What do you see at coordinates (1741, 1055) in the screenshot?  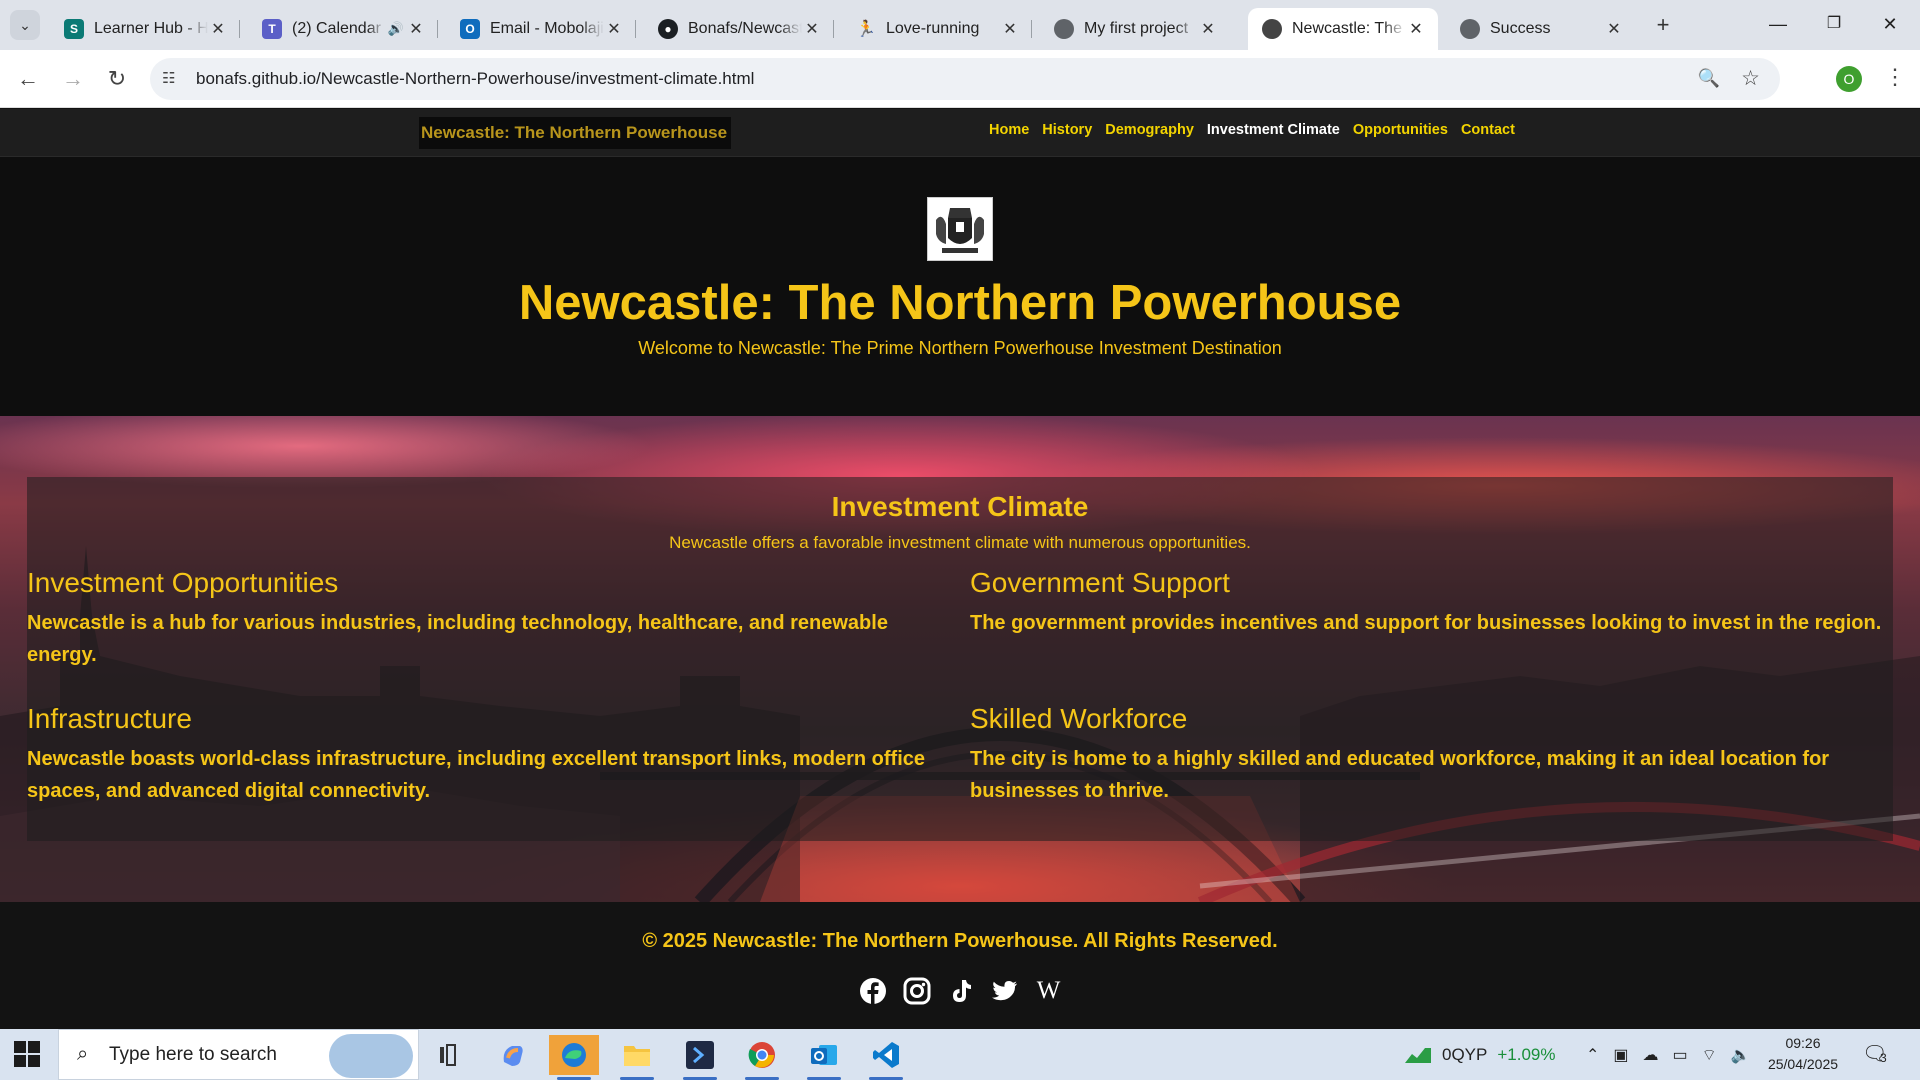 I see `volume-icon: 🔈` at bounding box center [1741, 1055].